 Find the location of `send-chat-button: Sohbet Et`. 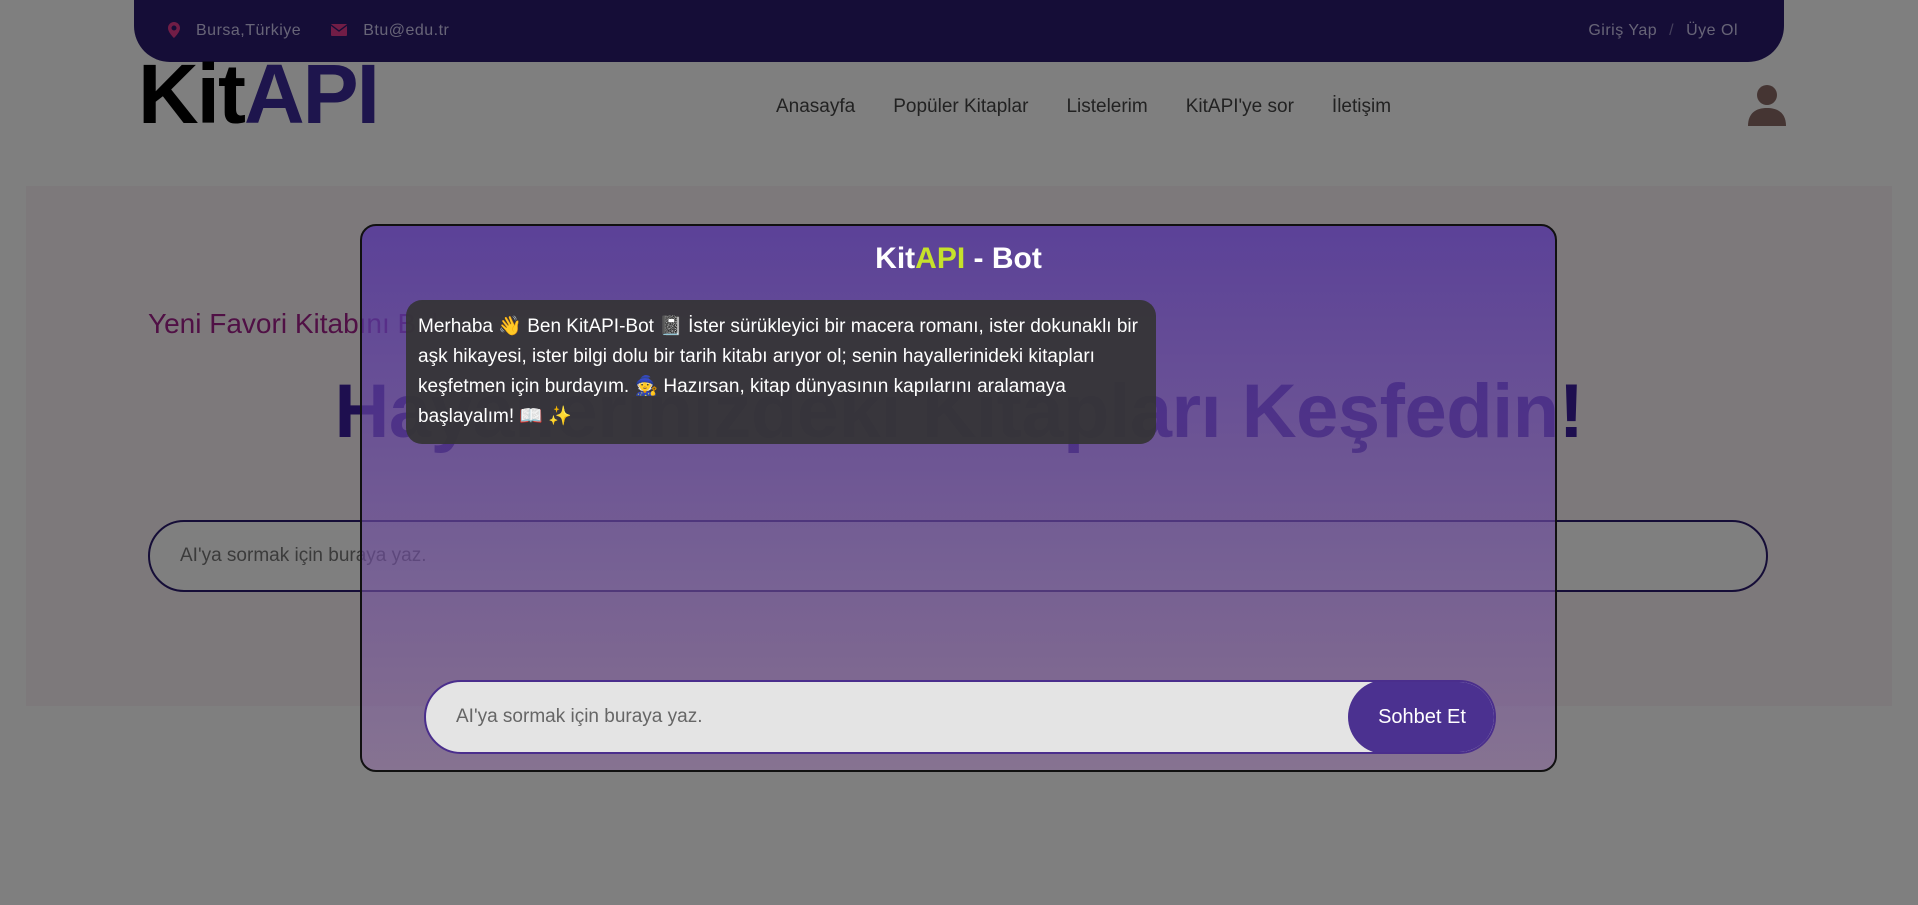

send-chat-button: Sohbet Et is located at coordinates (1421, 717).